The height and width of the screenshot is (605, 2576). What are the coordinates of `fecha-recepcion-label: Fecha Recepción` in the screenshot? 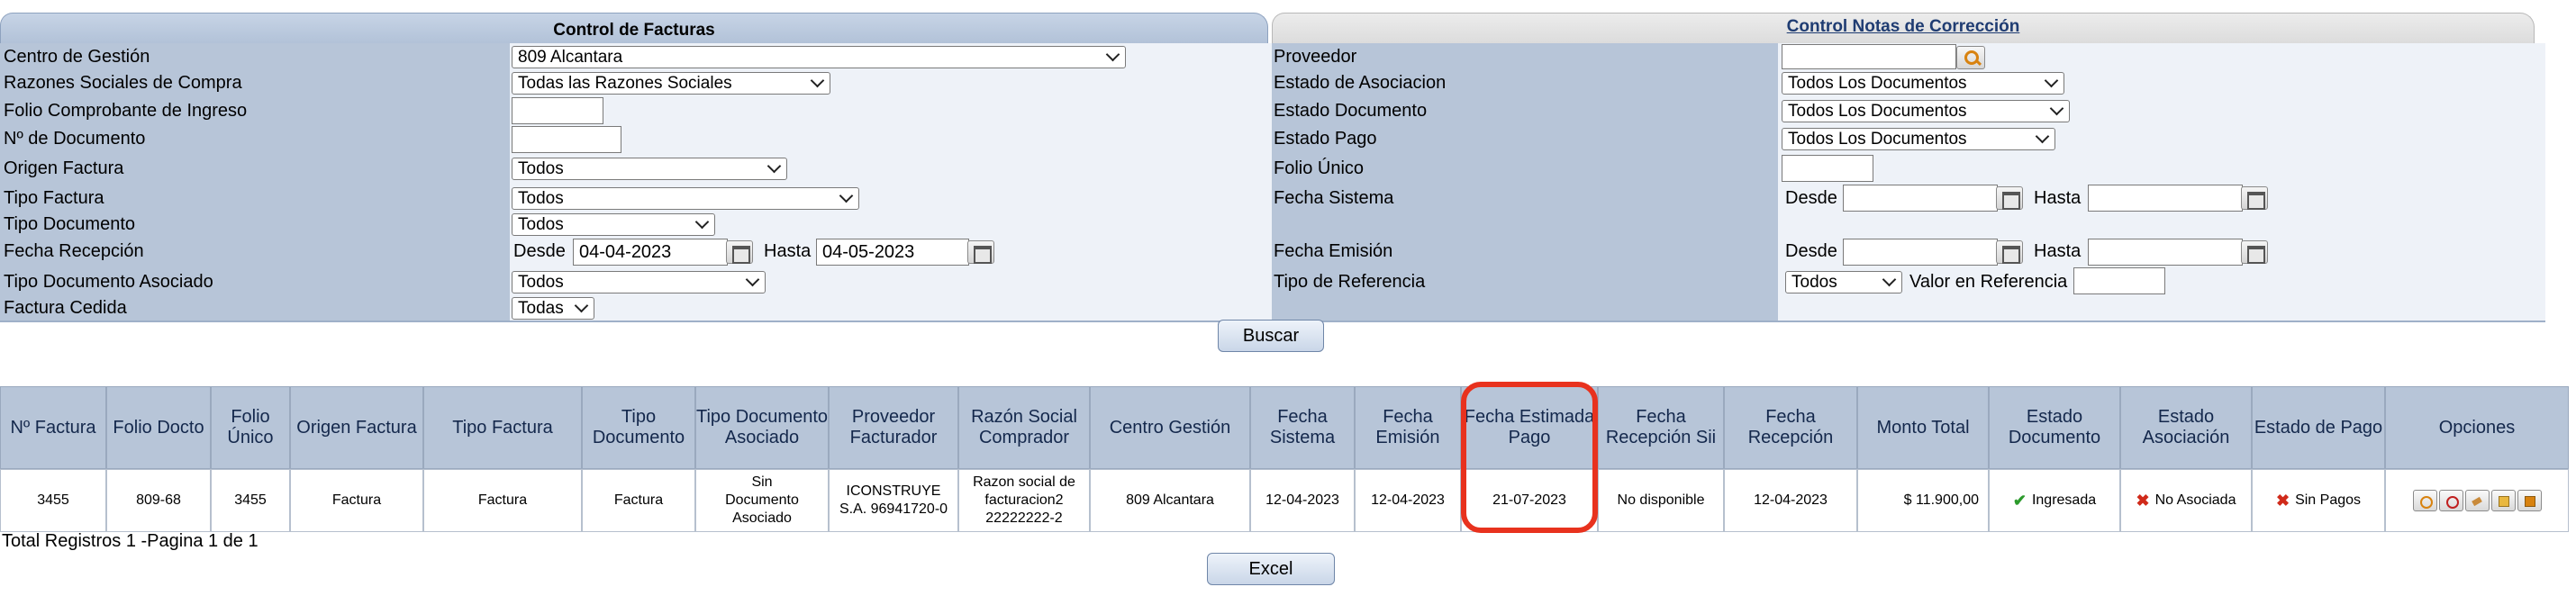 It's located at (74, 251).